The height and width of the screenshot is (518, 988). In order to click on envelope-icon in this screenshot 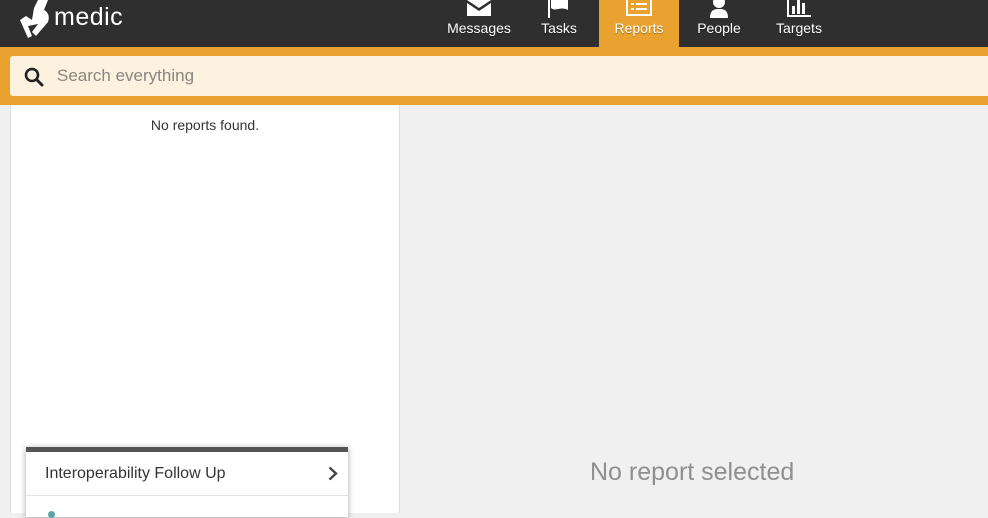, I will do `click(479, 8)`.